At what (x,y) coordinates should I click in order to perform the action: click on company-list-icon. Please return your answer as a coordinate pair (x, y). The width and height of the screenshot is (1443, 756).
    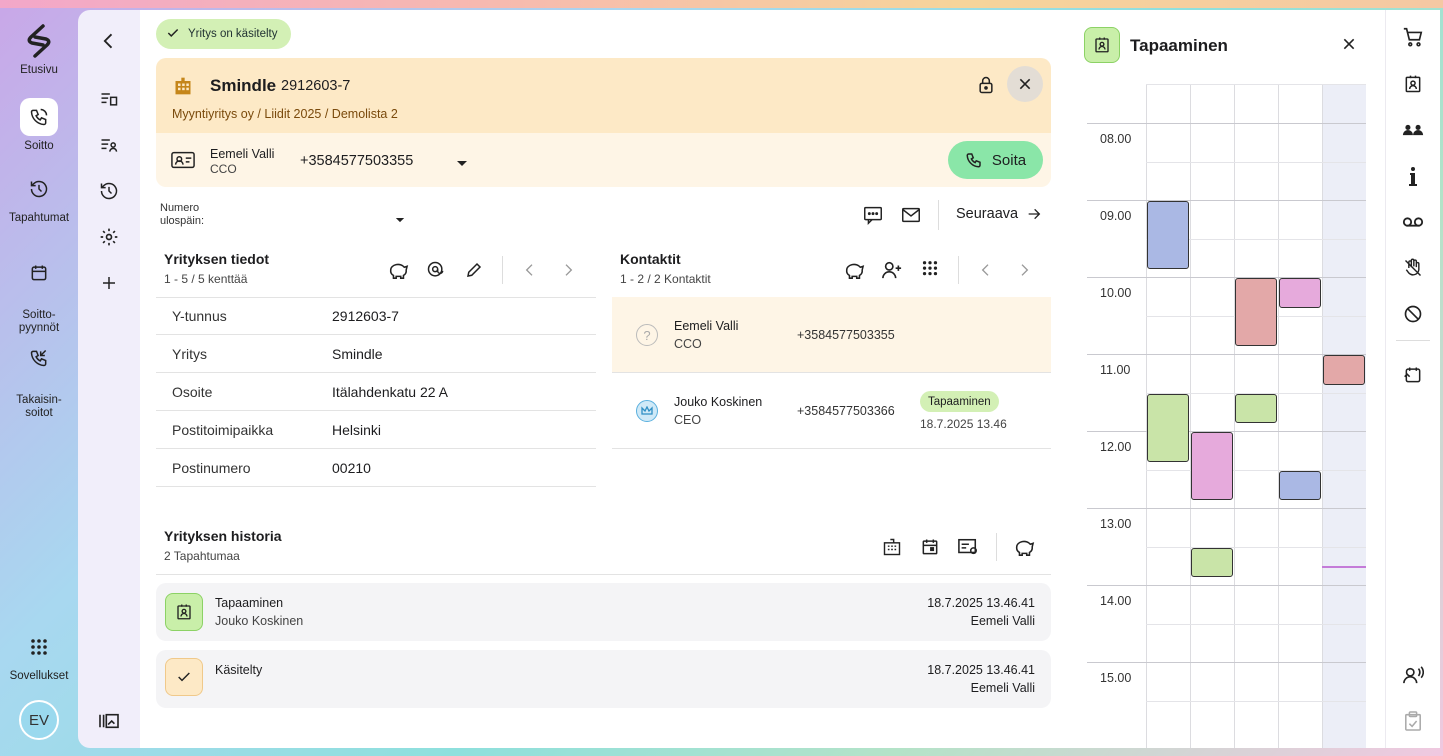
    Looking at the image, I should click on (109, 99).